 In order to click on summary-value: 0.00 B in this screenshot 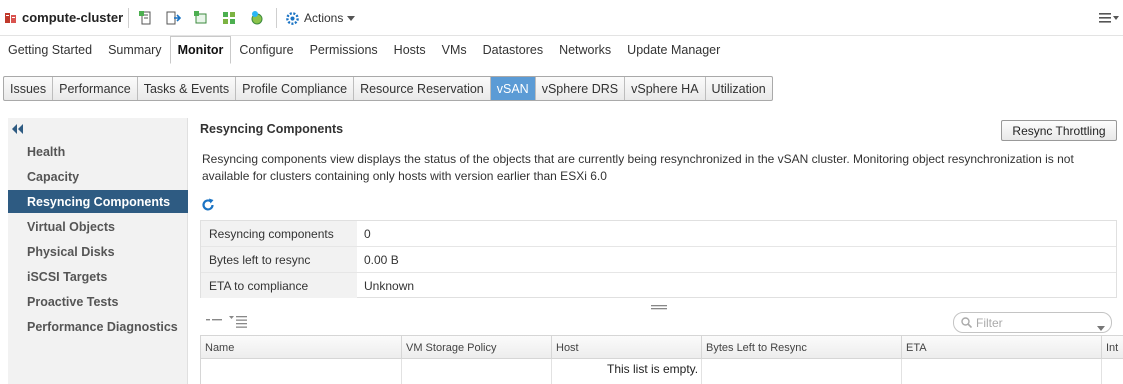, I will do `click(381, 259)`.